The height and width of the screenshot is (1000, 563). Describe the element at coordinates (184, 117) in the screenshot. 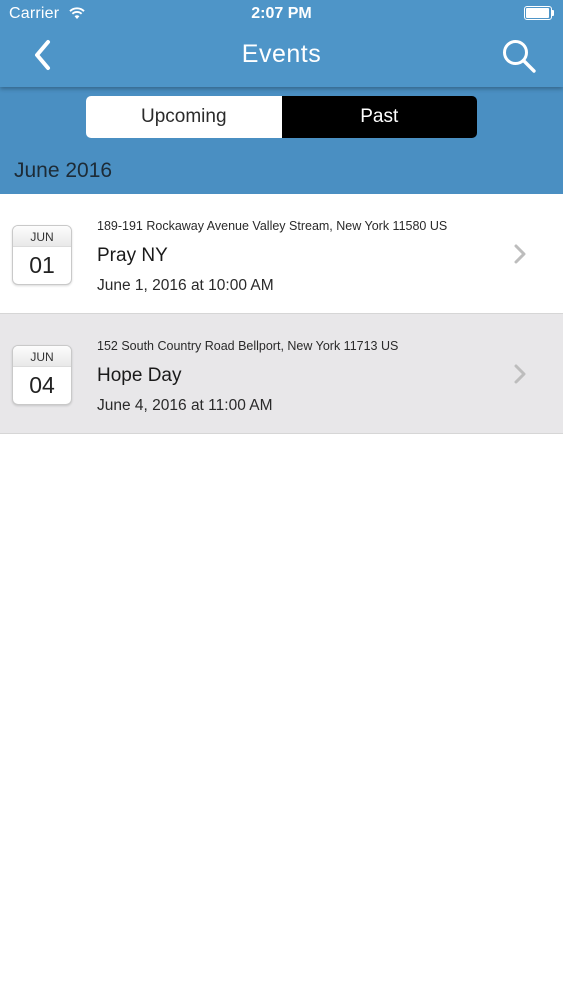

I see `segment-upcoming: Upcoming` at that location.